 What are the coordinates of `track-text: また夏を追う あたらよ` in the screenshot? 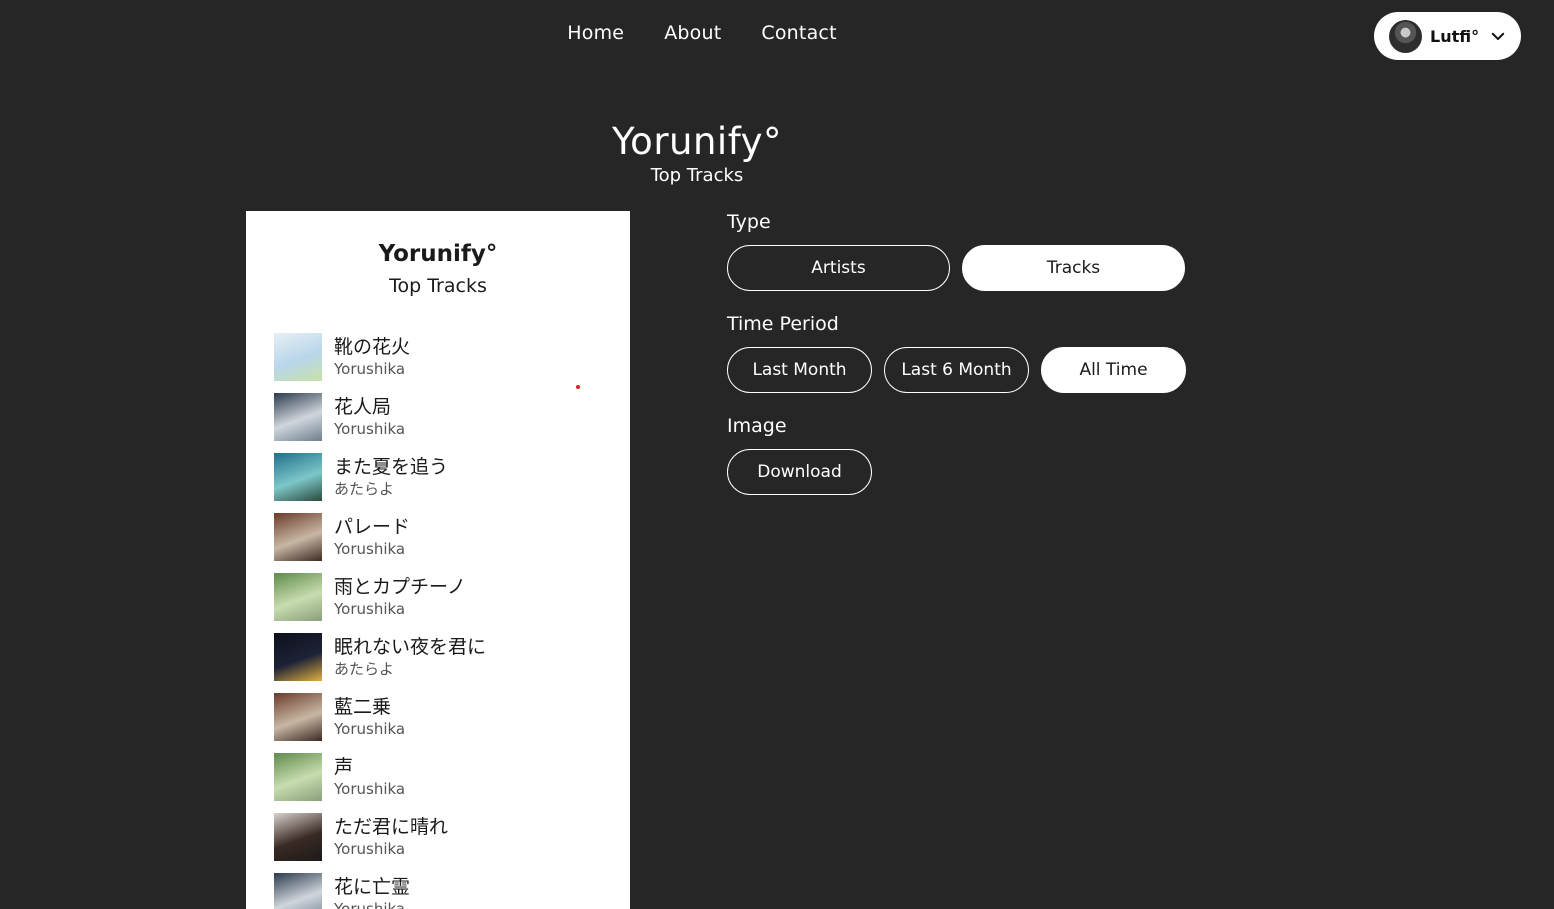 It's located at (391, 477).